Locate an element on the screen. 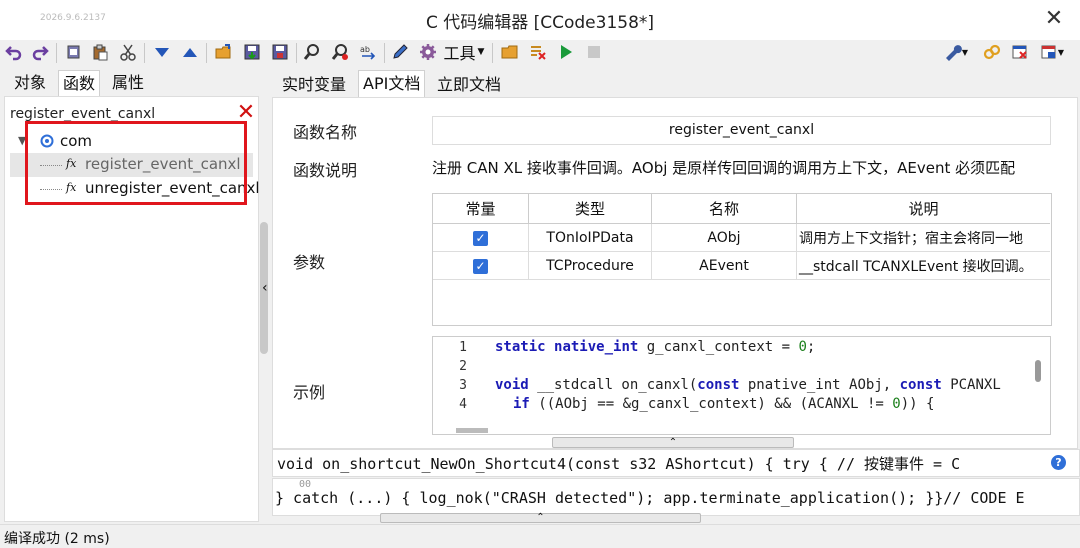 The width and height of the screenshot is (1080, 548). param-name-cell: AObj is located at coordinates (724, 237).